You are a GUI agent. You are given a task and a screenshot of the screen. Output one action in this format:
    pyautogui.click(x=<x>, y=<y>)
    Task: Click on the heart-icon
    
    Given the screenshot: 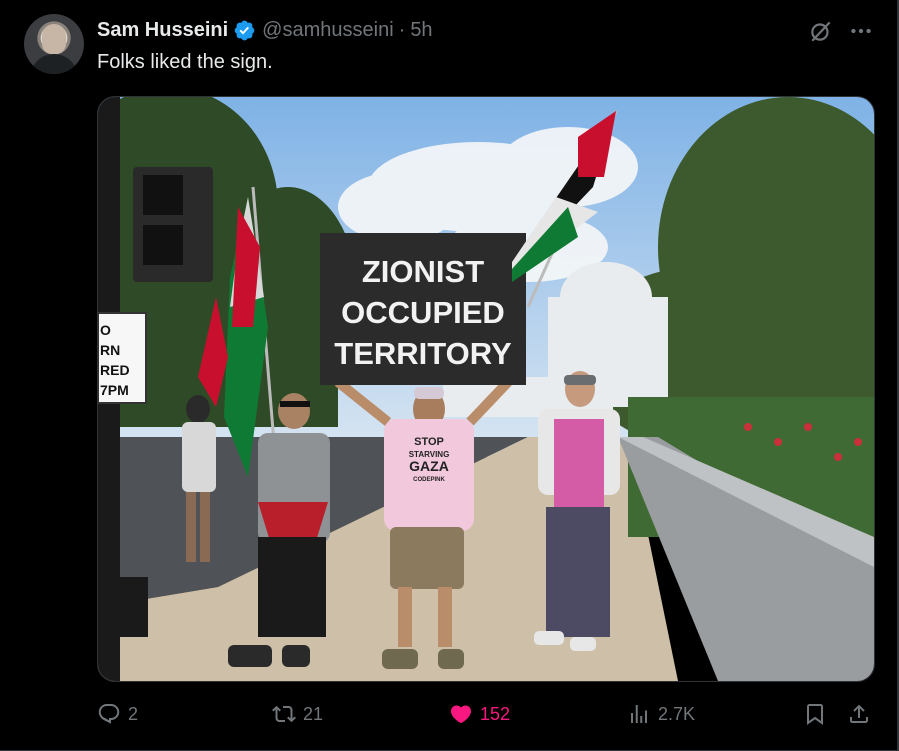 What is the action you would take?
    pyautogui.click(x=461, y=714)
    